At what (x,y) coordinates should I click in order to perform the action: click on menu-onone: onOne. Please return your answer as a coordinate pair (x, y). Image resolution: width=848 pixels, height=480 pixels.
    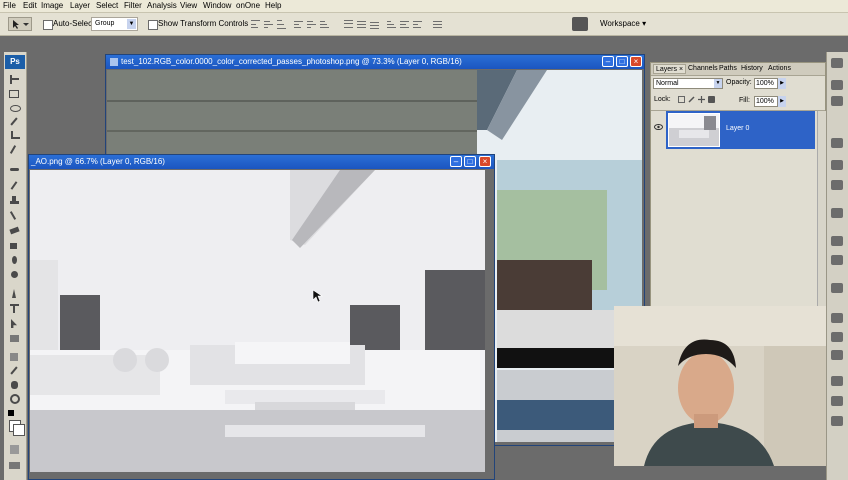
    Looking at the image, I should click on (248, 5).